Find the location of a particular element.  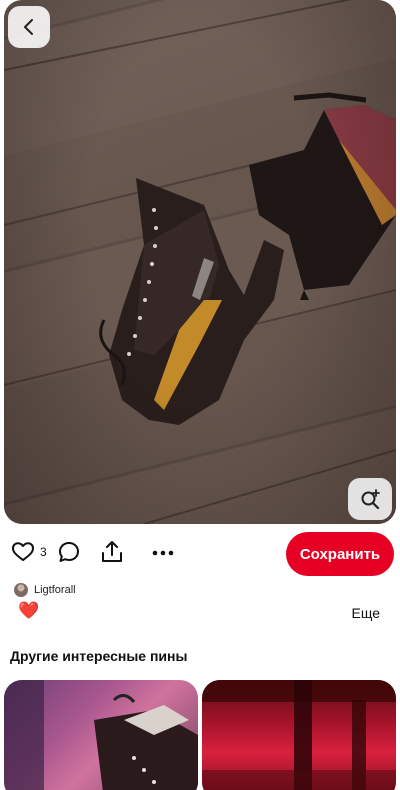

like-button is located at coordinates (23, 552).